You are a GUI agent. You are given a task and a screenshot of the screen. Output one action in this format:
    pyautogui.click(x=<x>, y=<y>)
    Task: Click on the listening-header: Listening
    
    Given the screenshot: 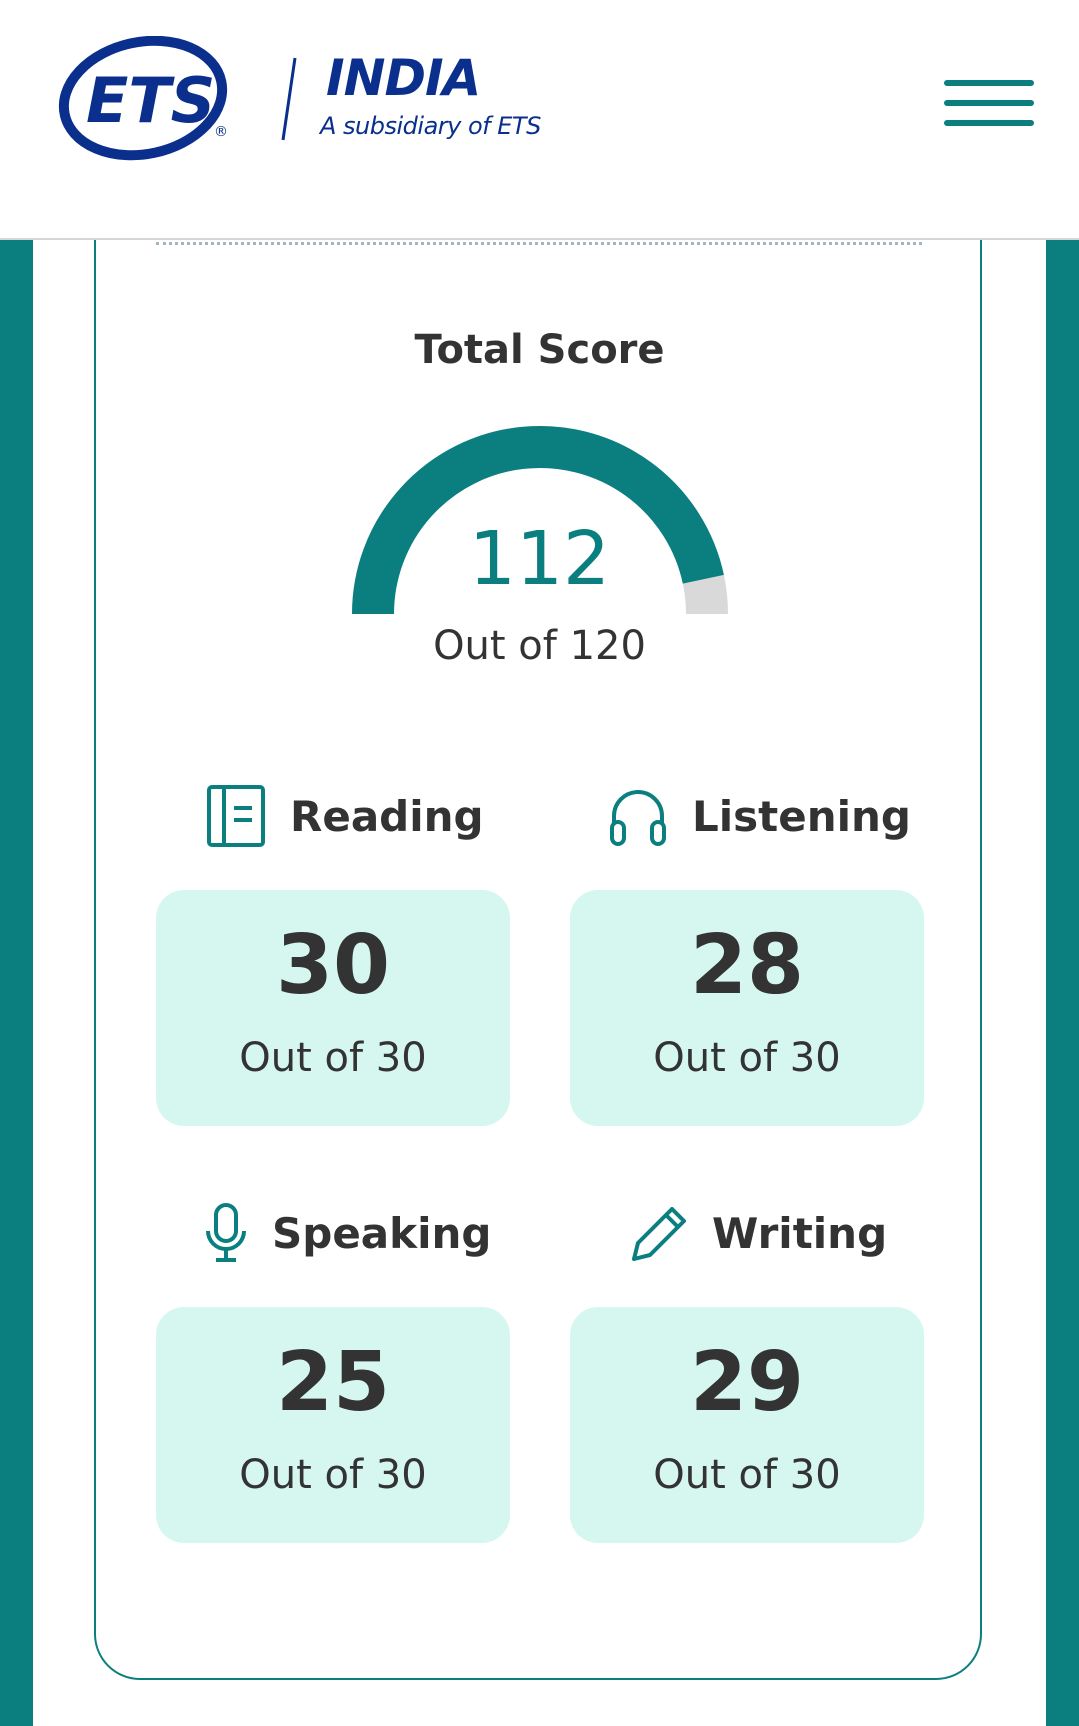 What is the action you would take?
    pyautogui.click(x=759, y=816)
    